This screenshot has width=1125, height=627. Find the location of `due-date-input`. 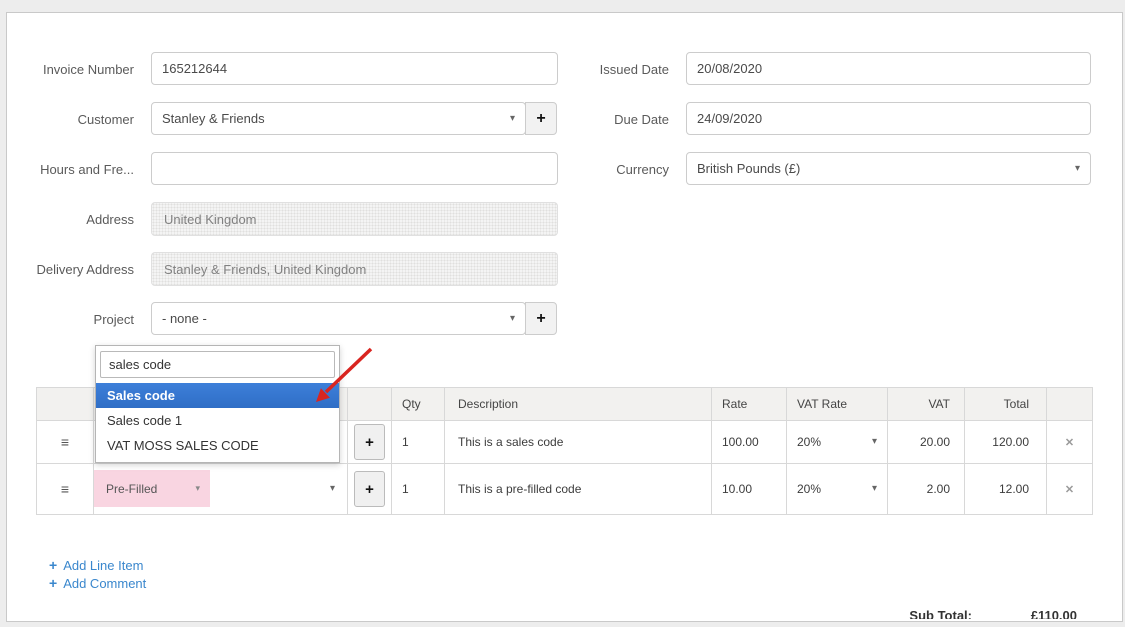

due-date-input is located at coordinates (888, 118).